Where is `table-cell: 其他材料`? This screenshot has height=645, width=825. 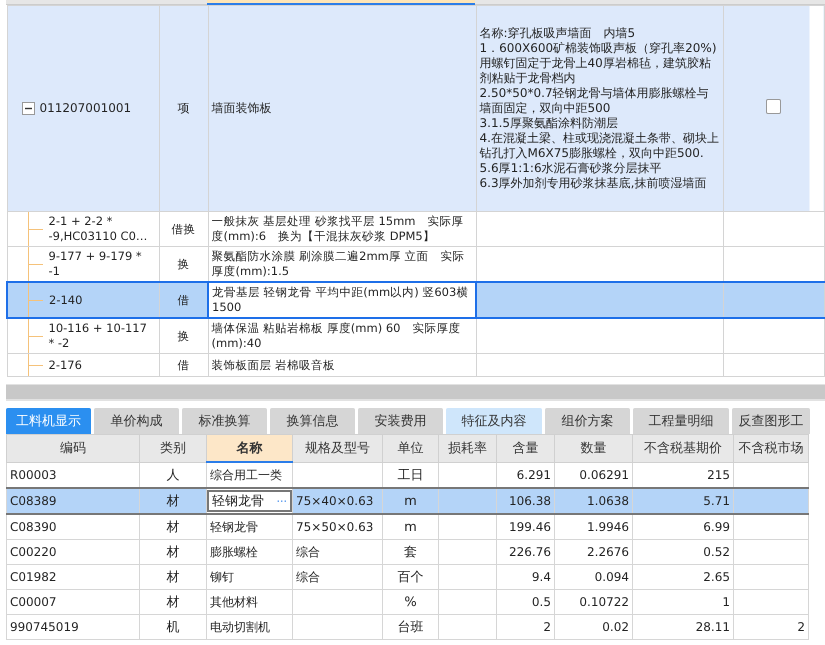
table-cell: 其他材料 is located at coordinates (234, 601).